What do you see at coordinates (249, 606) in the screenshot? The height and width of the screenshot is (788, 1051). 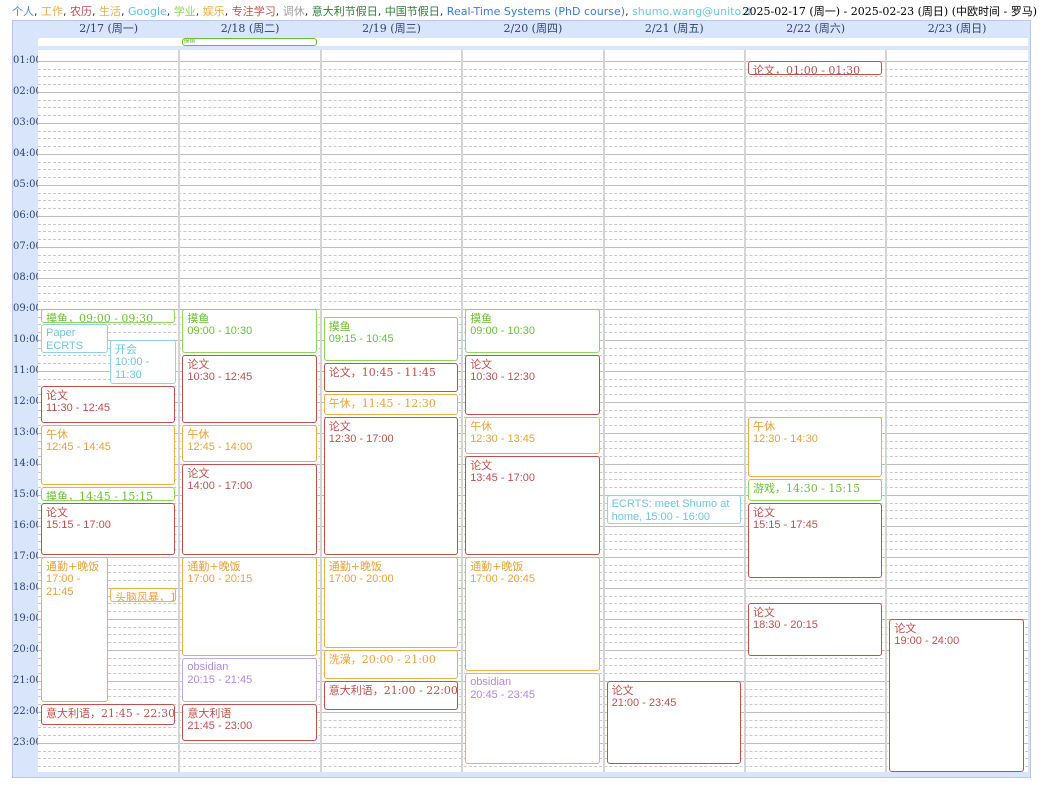 I see `calendar-event: 通勤+晚饭 17:00 - 20:15` at bounding box center [249, 606].